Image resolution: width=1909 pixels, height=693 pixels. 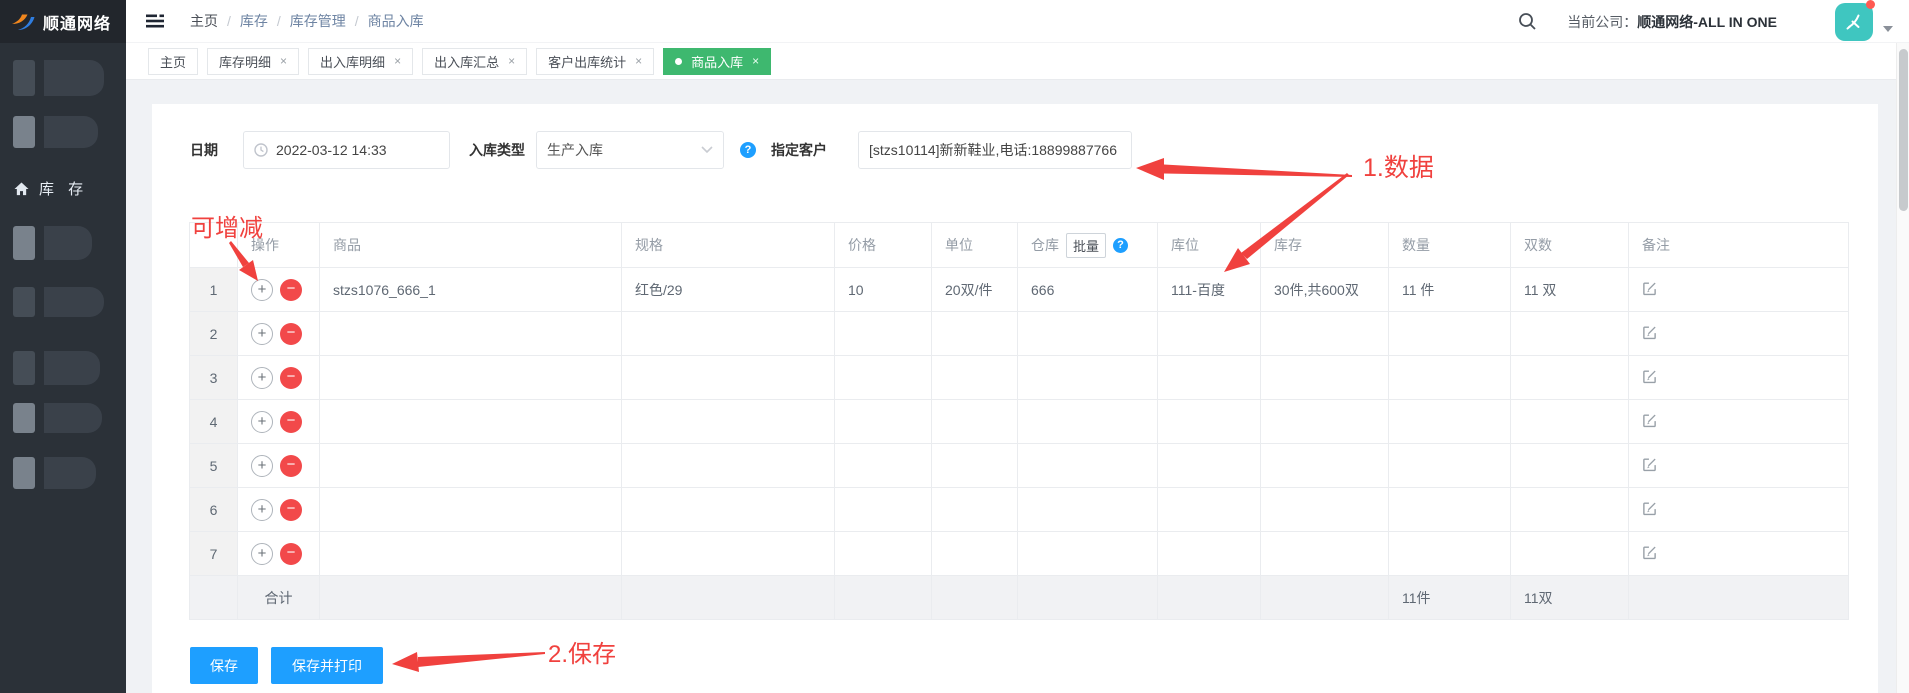 I want to click on sidebar-item-inventory: 库 存, so click(x=51, y=188).